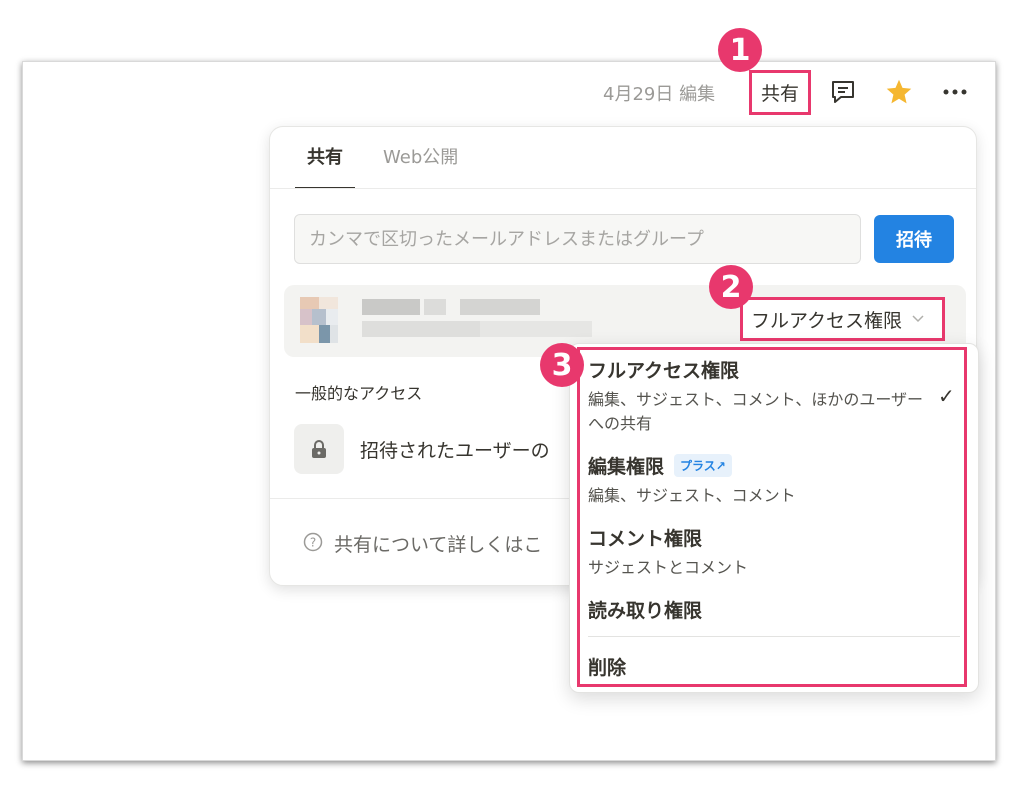  What do you see at coordinates (325, 166) in the screenshot?
I see `tab-share: 共有` at bounding box center [325, 166].